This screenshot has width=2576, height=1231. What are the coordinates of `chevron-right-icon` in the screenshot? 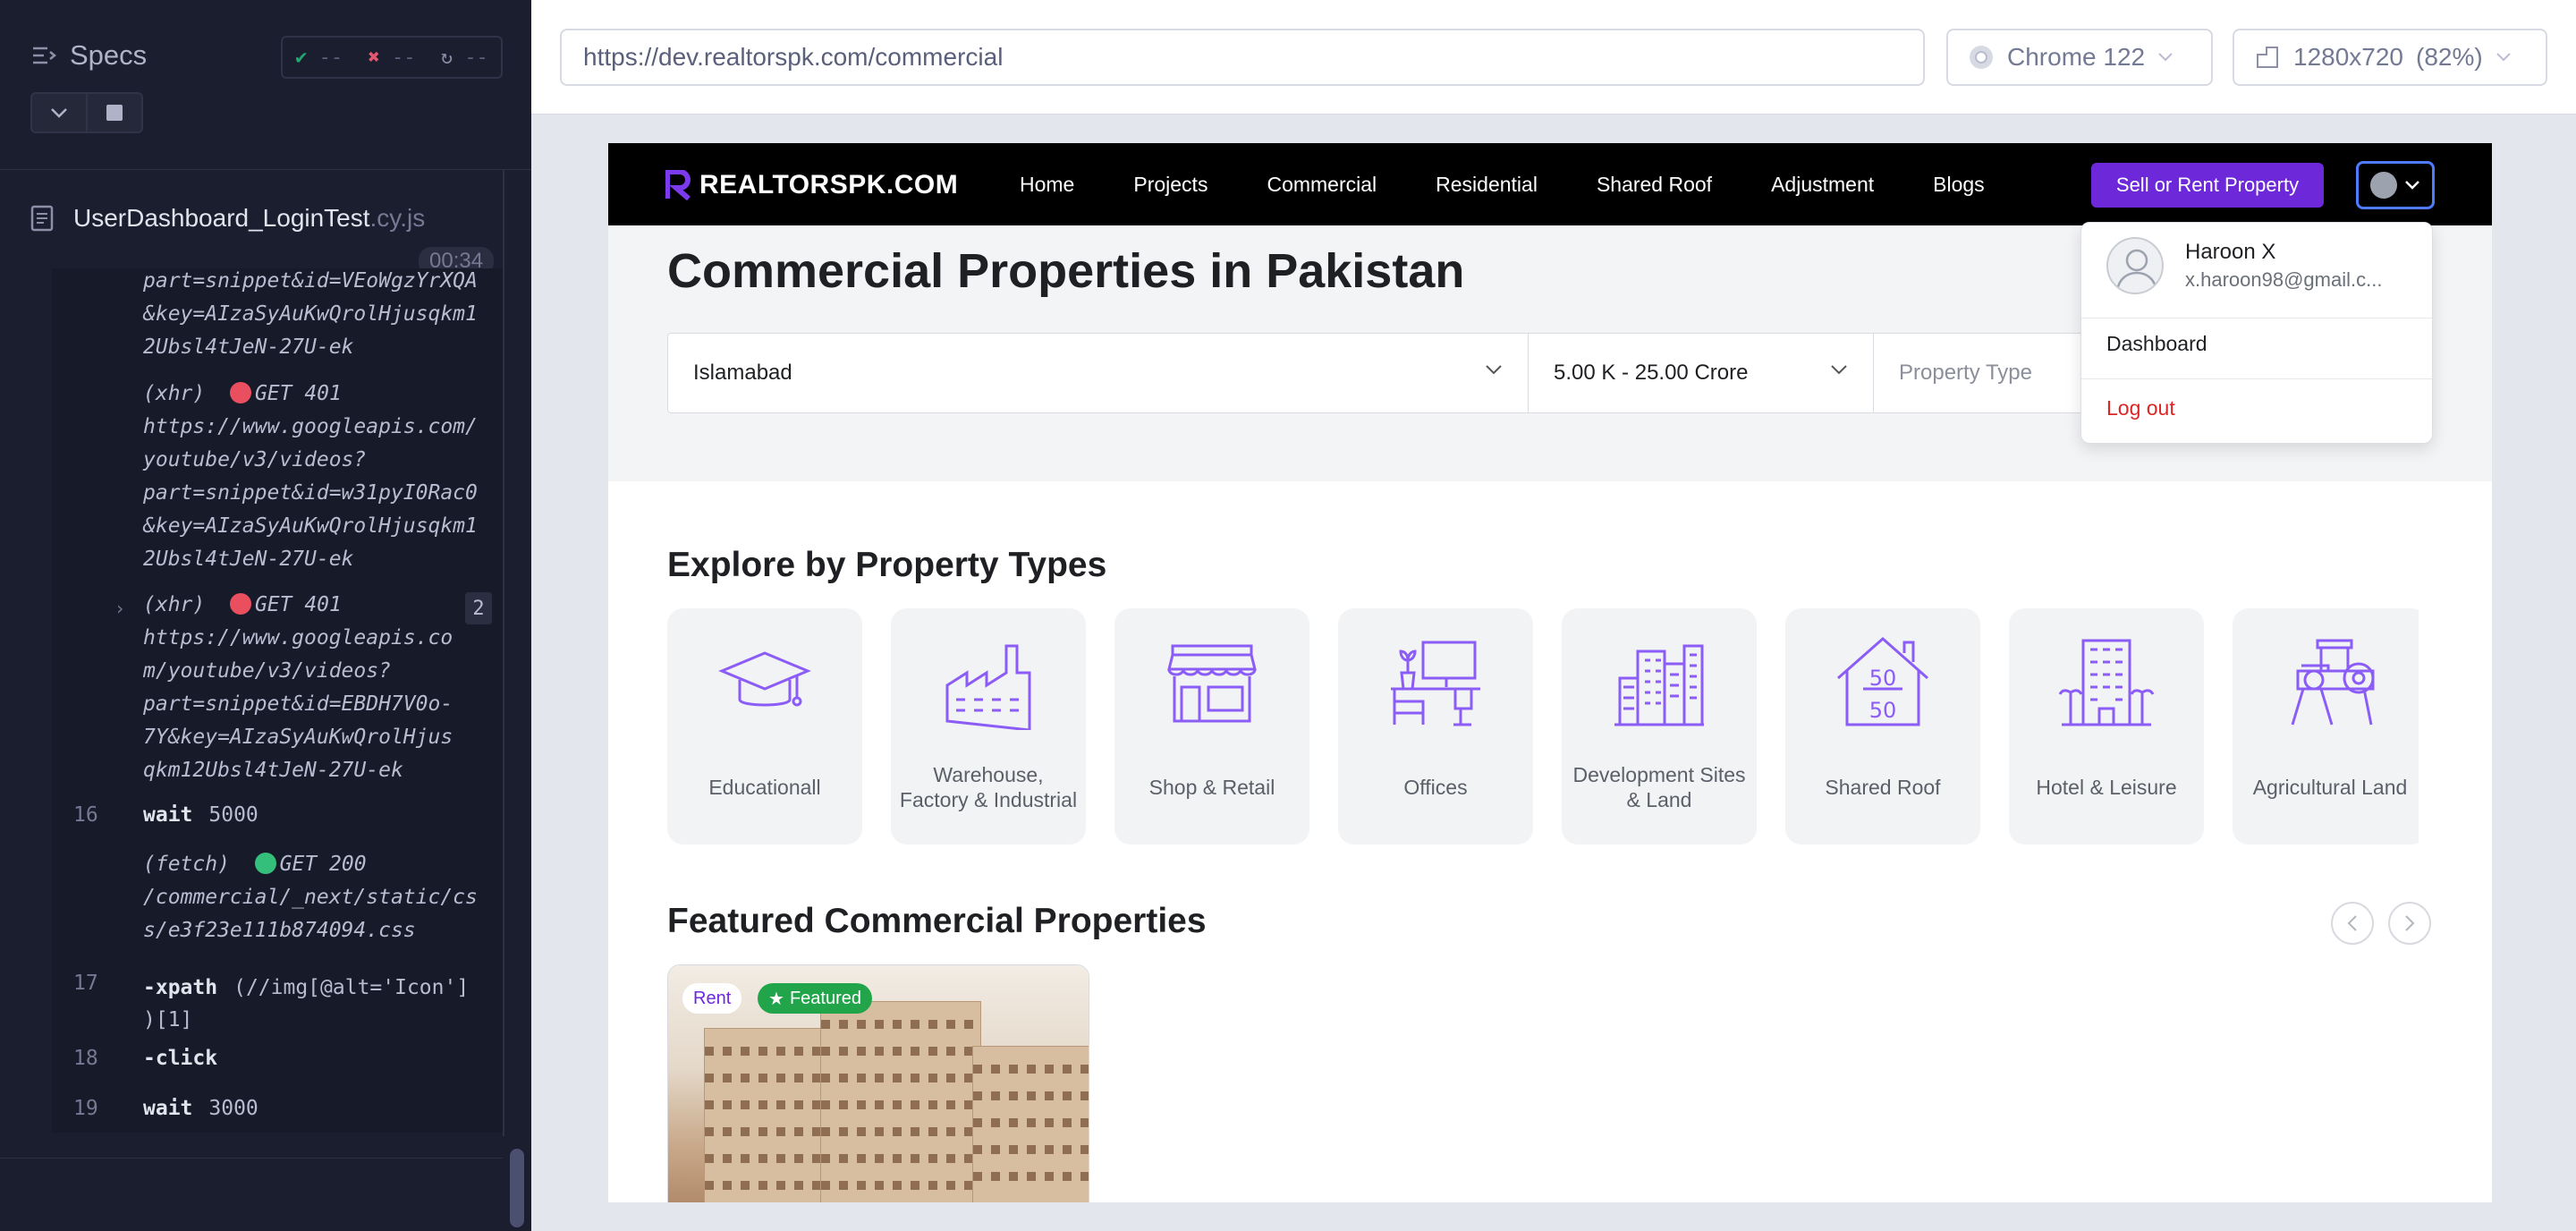 It's located at (2410, 923).